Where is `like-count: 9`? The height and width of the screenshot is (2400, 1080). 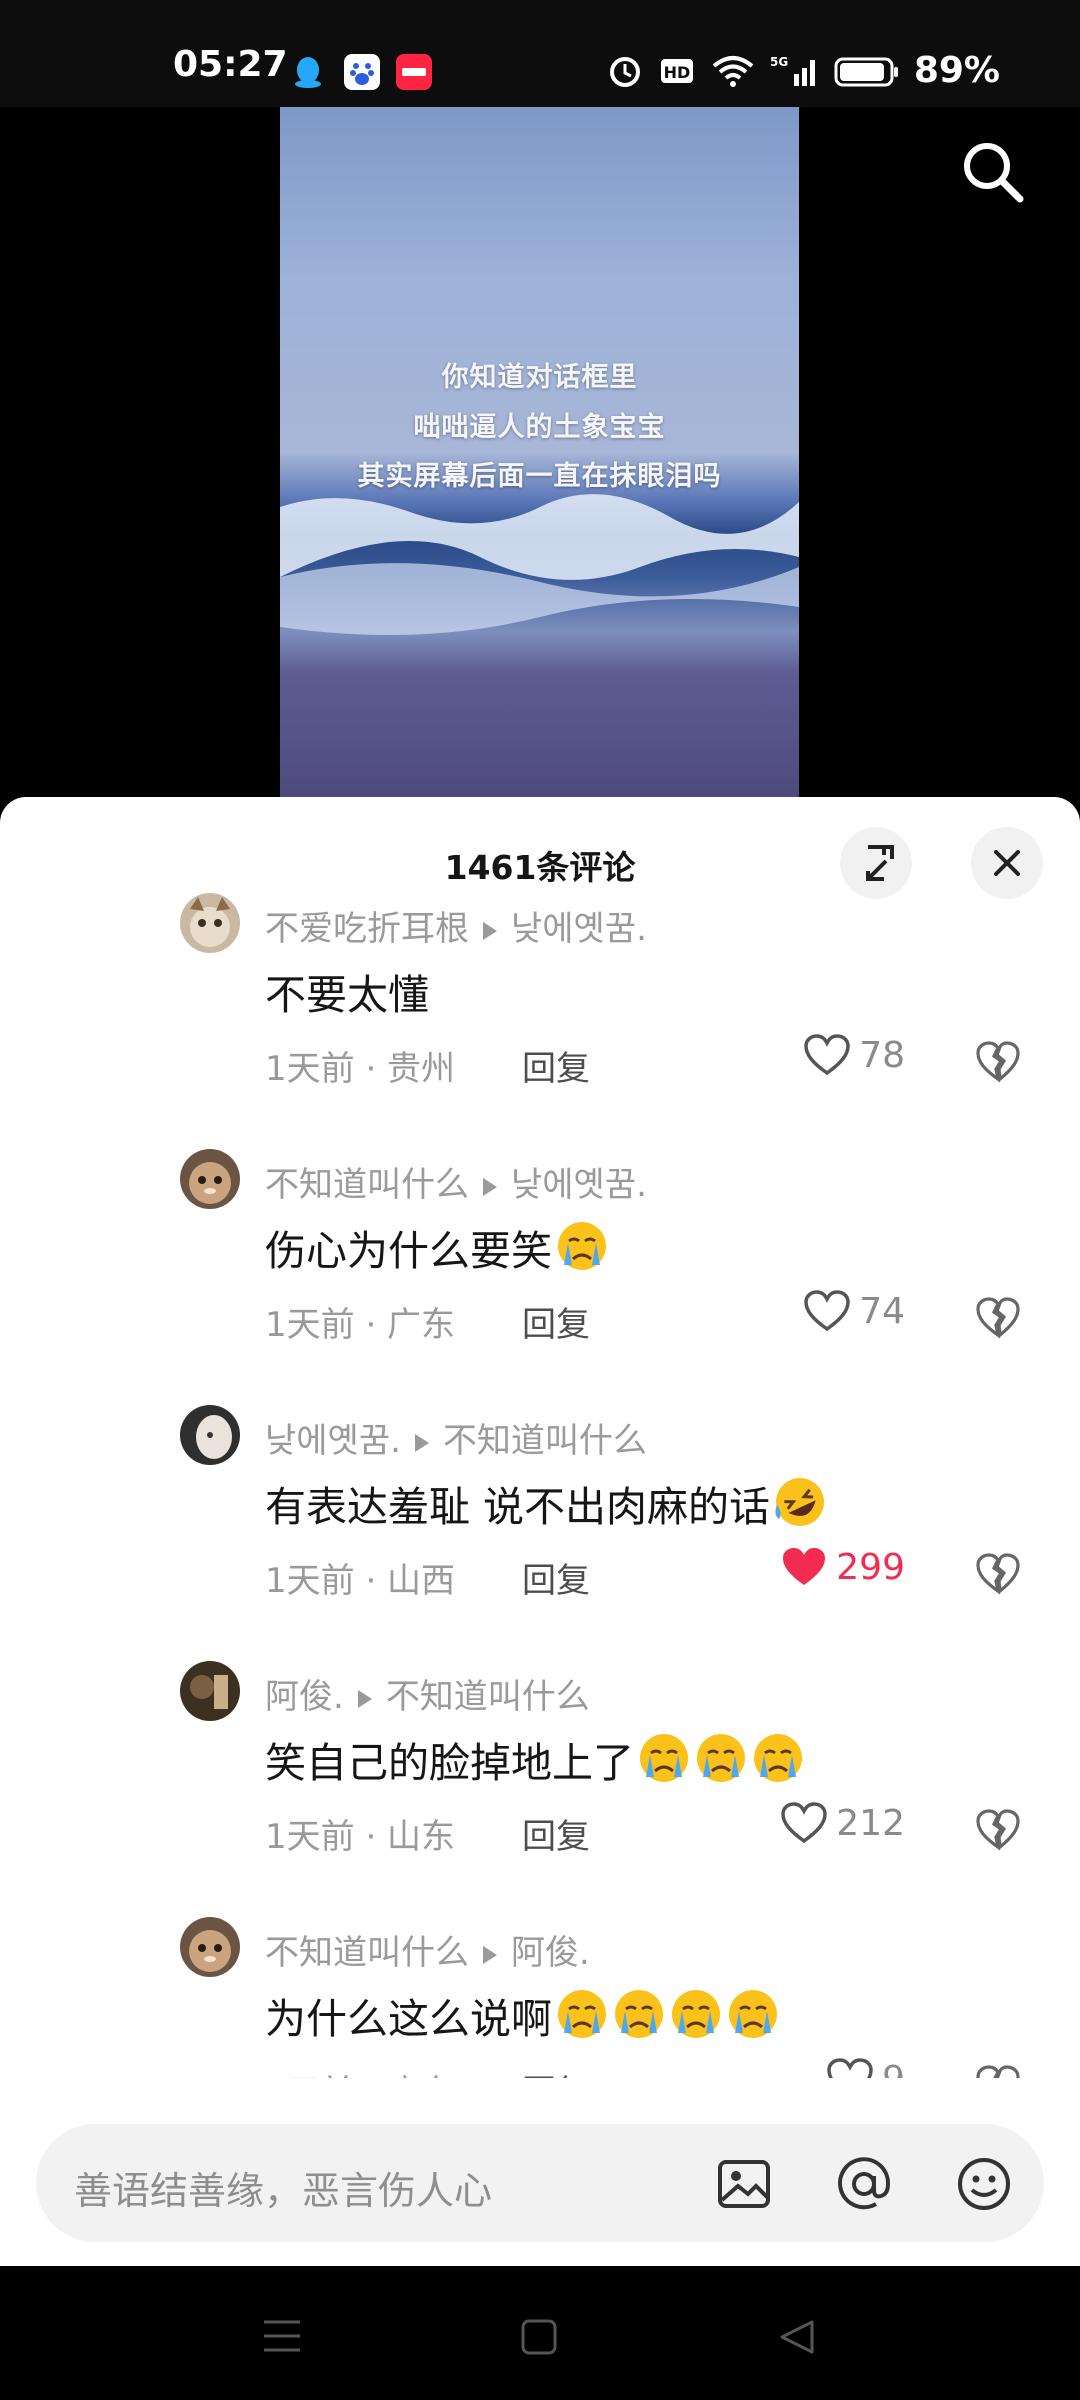 like-count: 9 is located at coordinates (893, 2069).